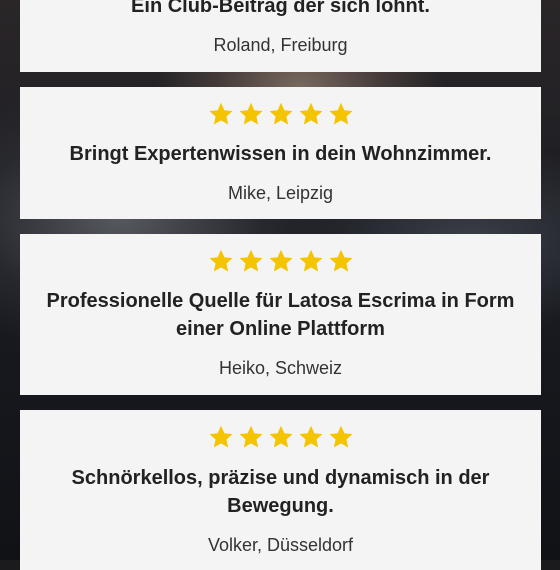 This screenshot has height=570, width=560. What do you see at coordinates (280, 193) in the screenshot?
I see `review-author: Mike, Leipzig` at bounding box center [280, 193].